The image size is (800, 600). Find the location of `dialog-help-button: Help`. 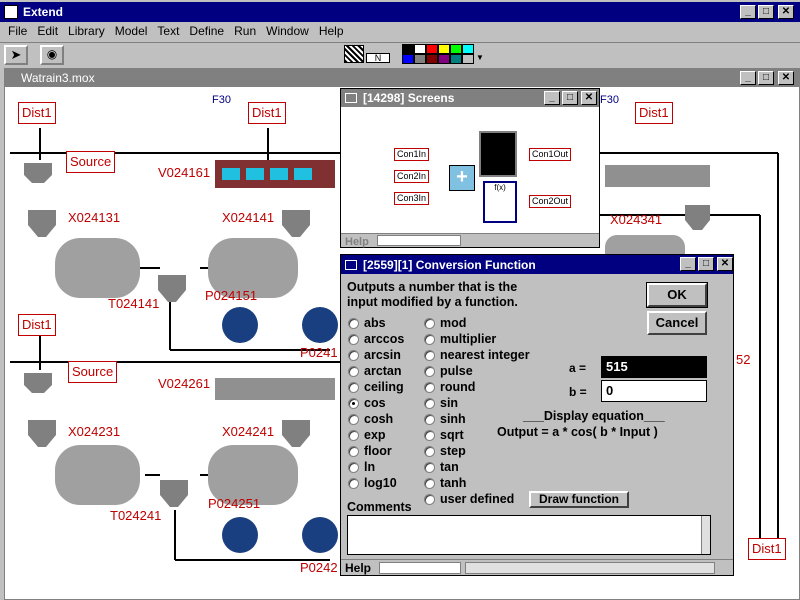

dialog-help-button: Help is located at coordinates (358, 568).